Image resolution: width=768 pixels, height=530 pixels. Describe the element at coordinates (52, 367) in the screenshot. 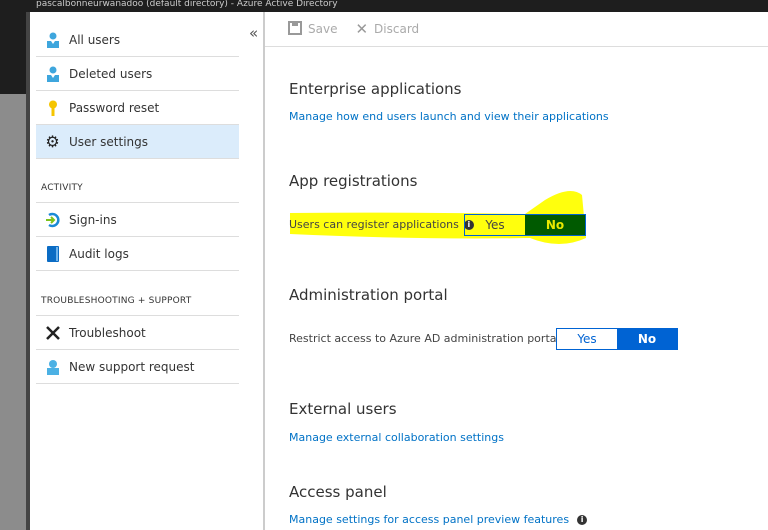

I see `support-icon` at that location.